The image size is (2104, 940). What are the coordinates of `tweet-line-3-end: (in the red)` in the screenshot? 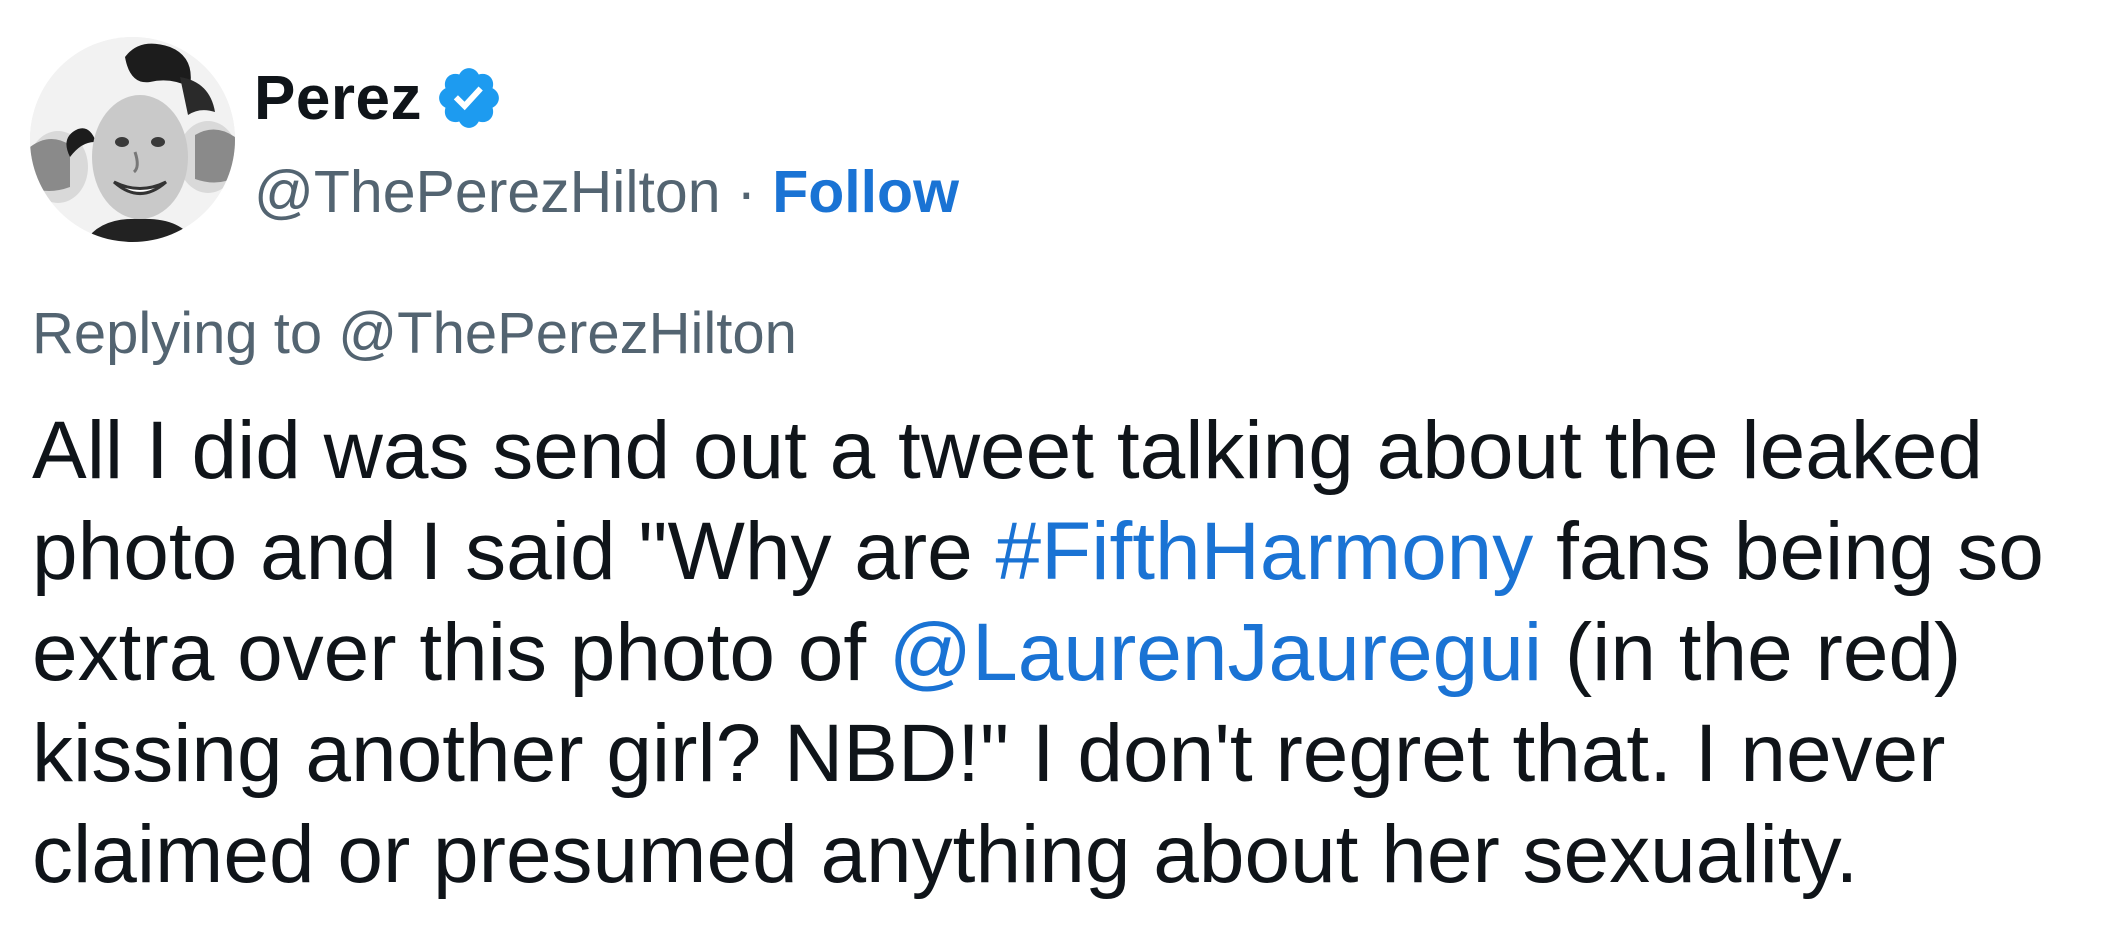 It's located at (1752, 652).